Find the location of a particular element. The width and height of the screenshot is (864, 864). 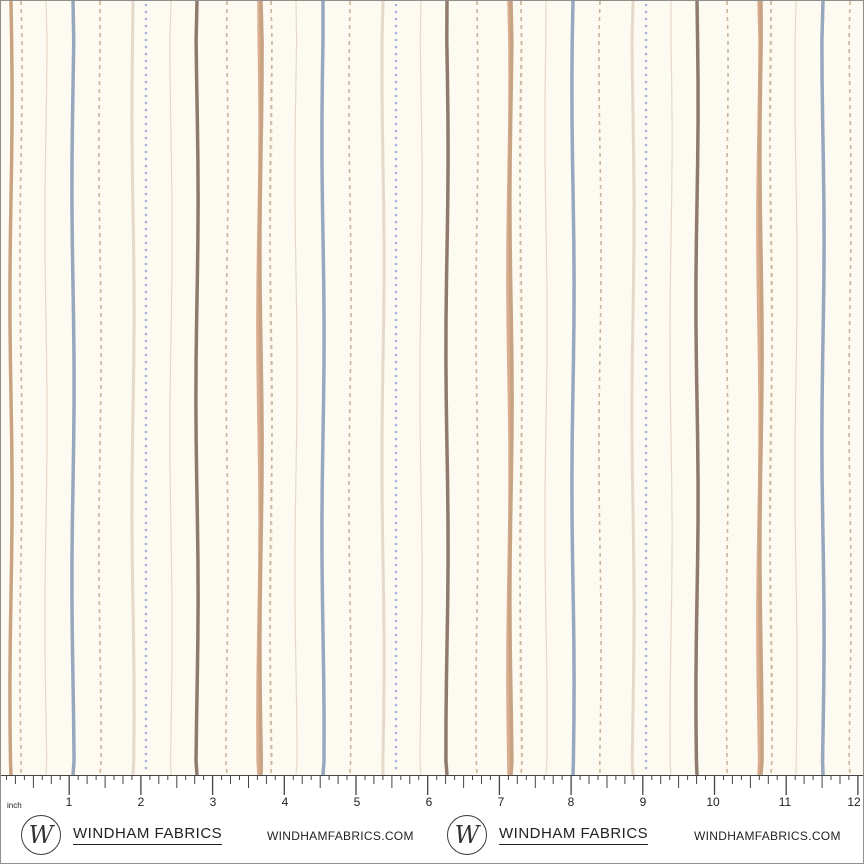

dashed-stripe is located at coordinates (850, 388).